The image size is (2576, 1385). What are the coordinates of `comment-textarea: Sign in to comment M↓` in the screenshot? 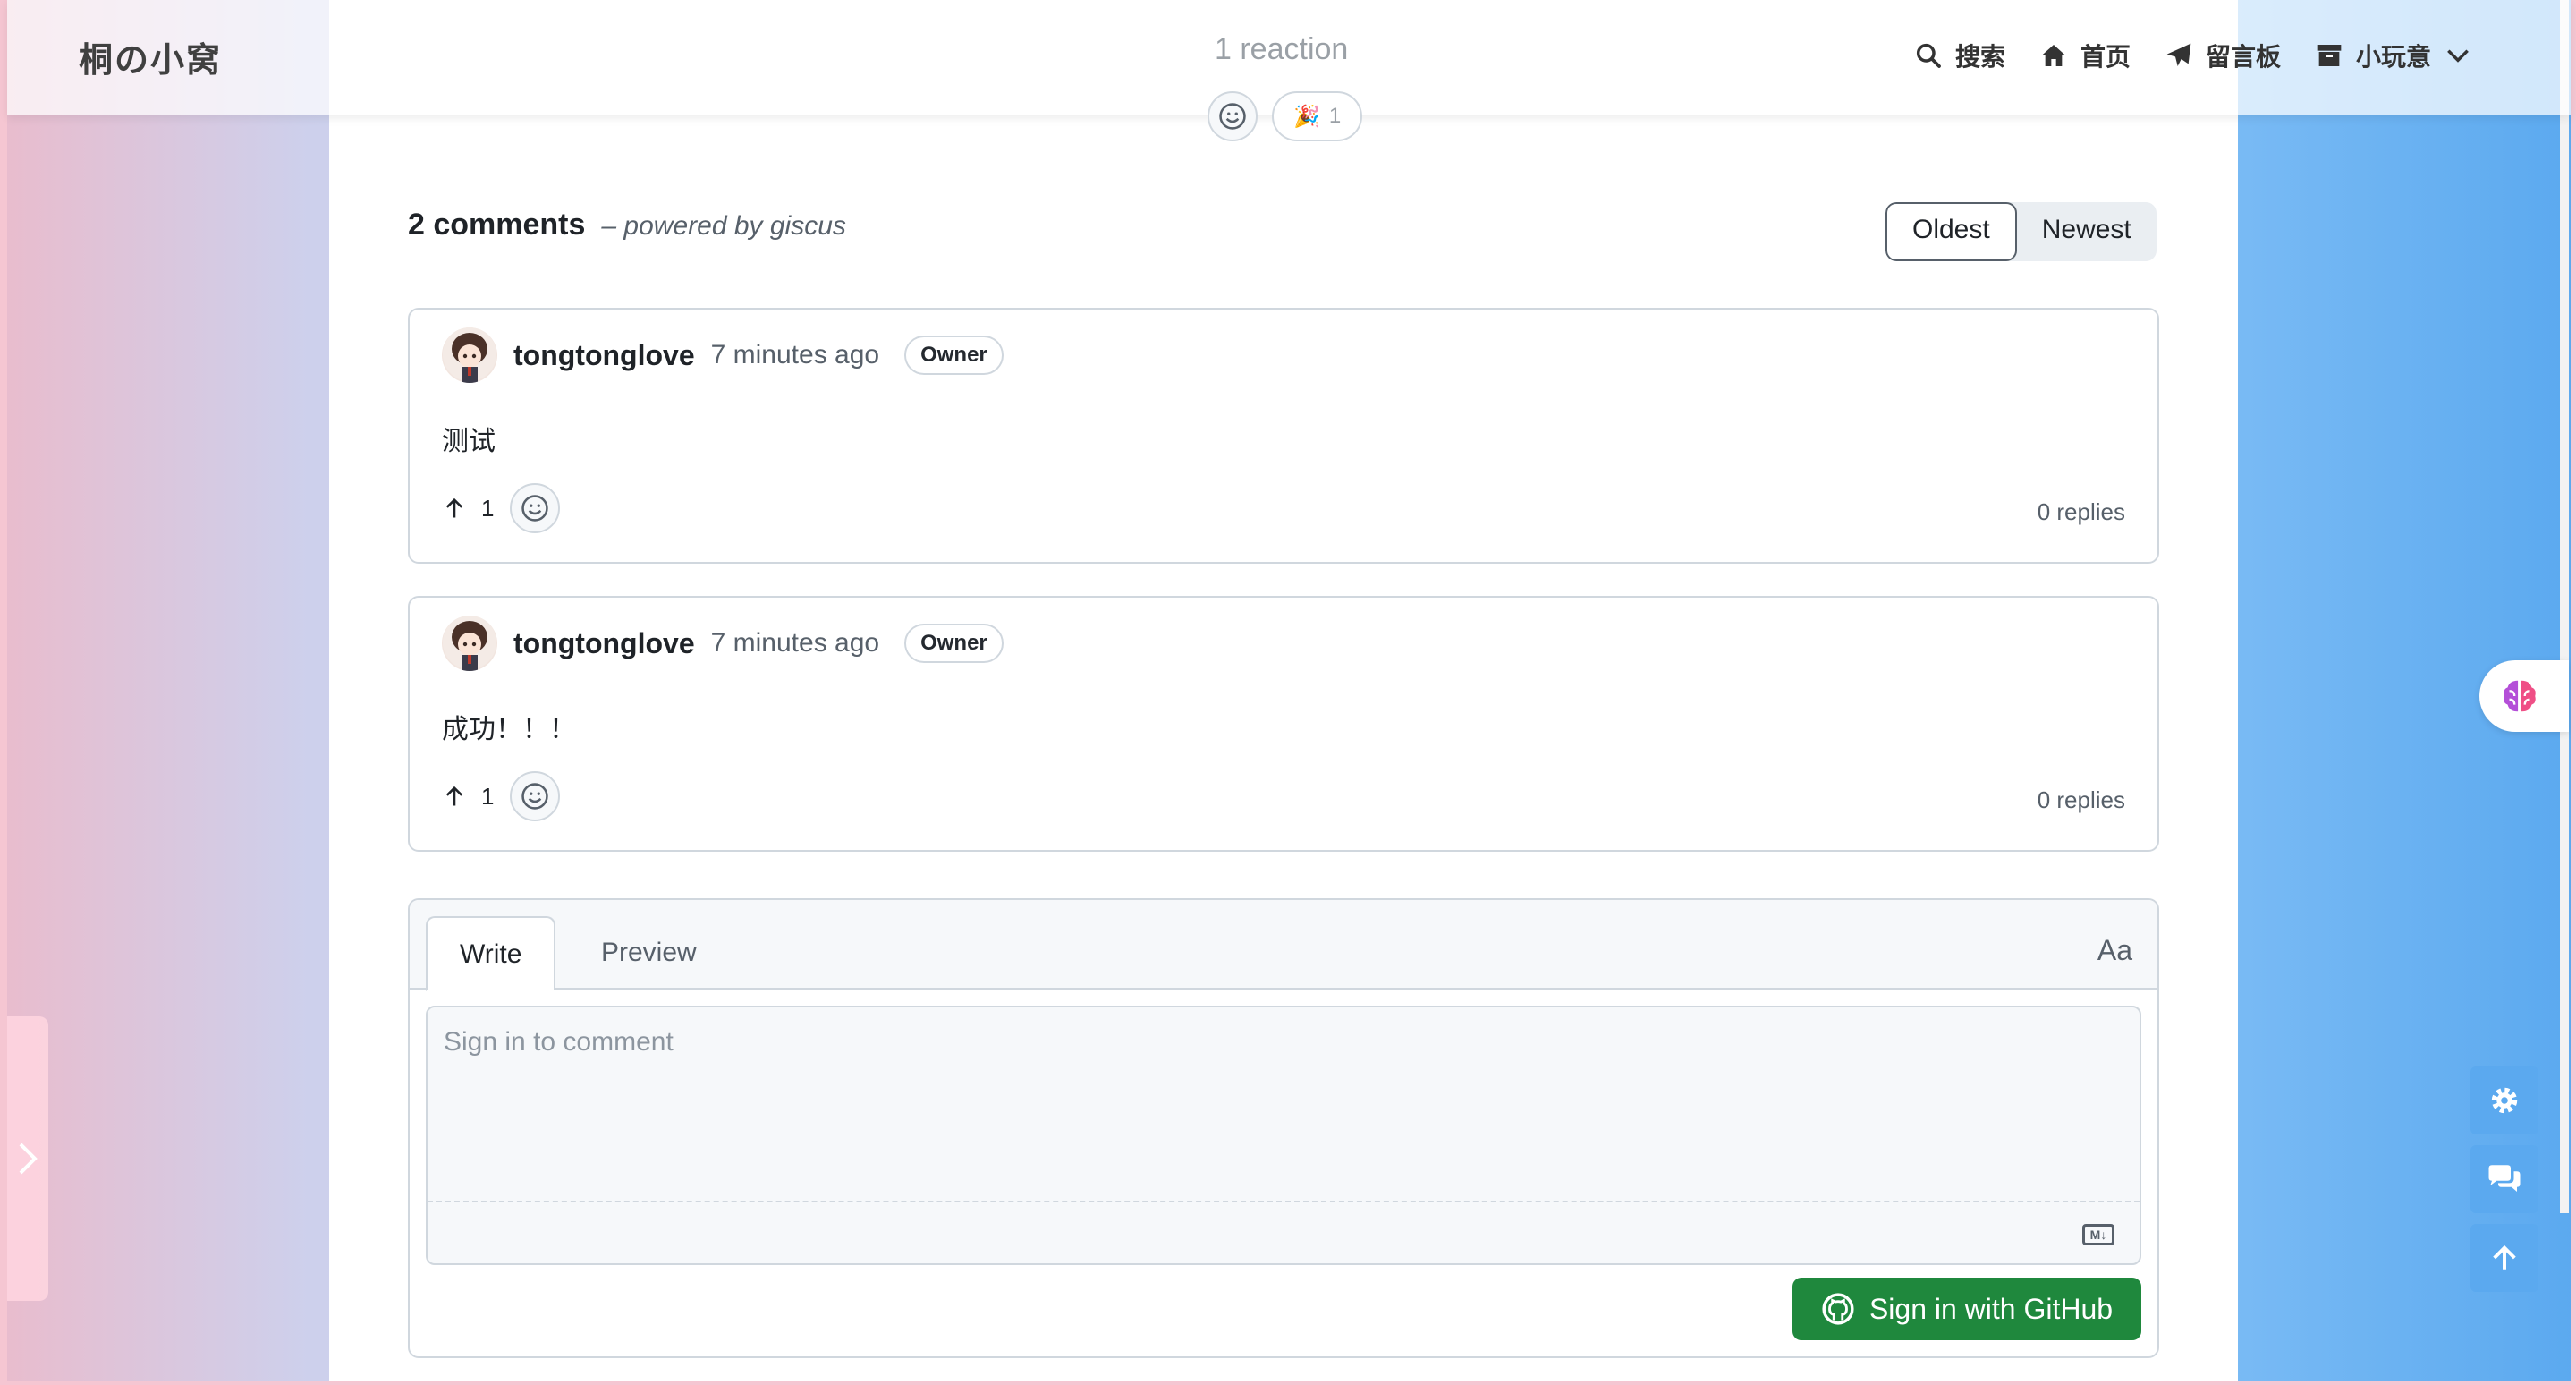 It's located at (1283, 1135).